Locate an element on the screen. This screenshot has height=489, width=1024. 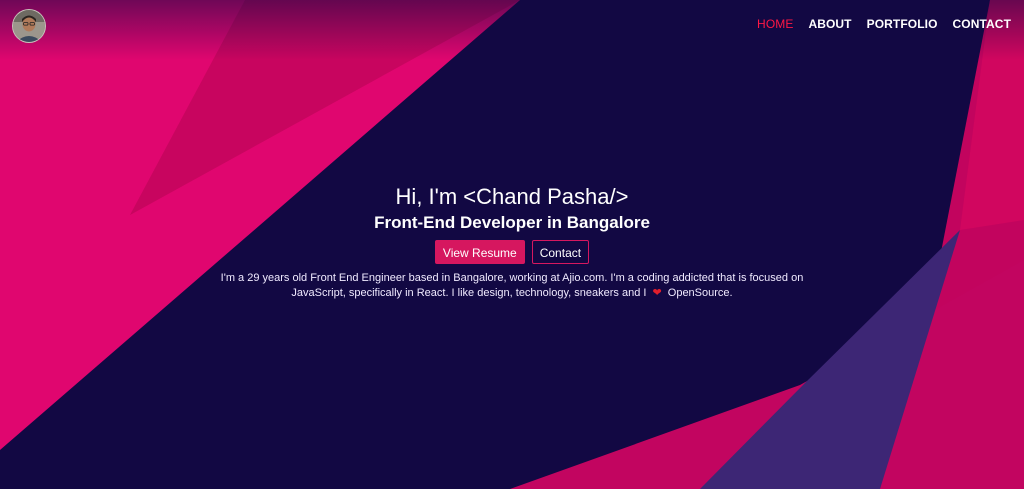
heart-icon: ❤ is located at coordinates (657, 293).